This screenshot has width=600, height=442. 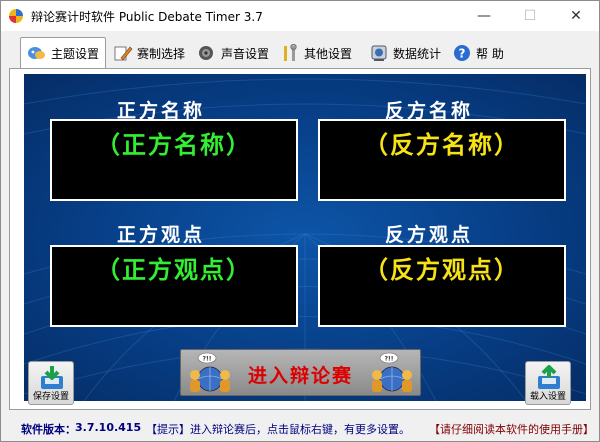 I want to click on load-settings-label: 载入设置, so click(x=547, y=397).